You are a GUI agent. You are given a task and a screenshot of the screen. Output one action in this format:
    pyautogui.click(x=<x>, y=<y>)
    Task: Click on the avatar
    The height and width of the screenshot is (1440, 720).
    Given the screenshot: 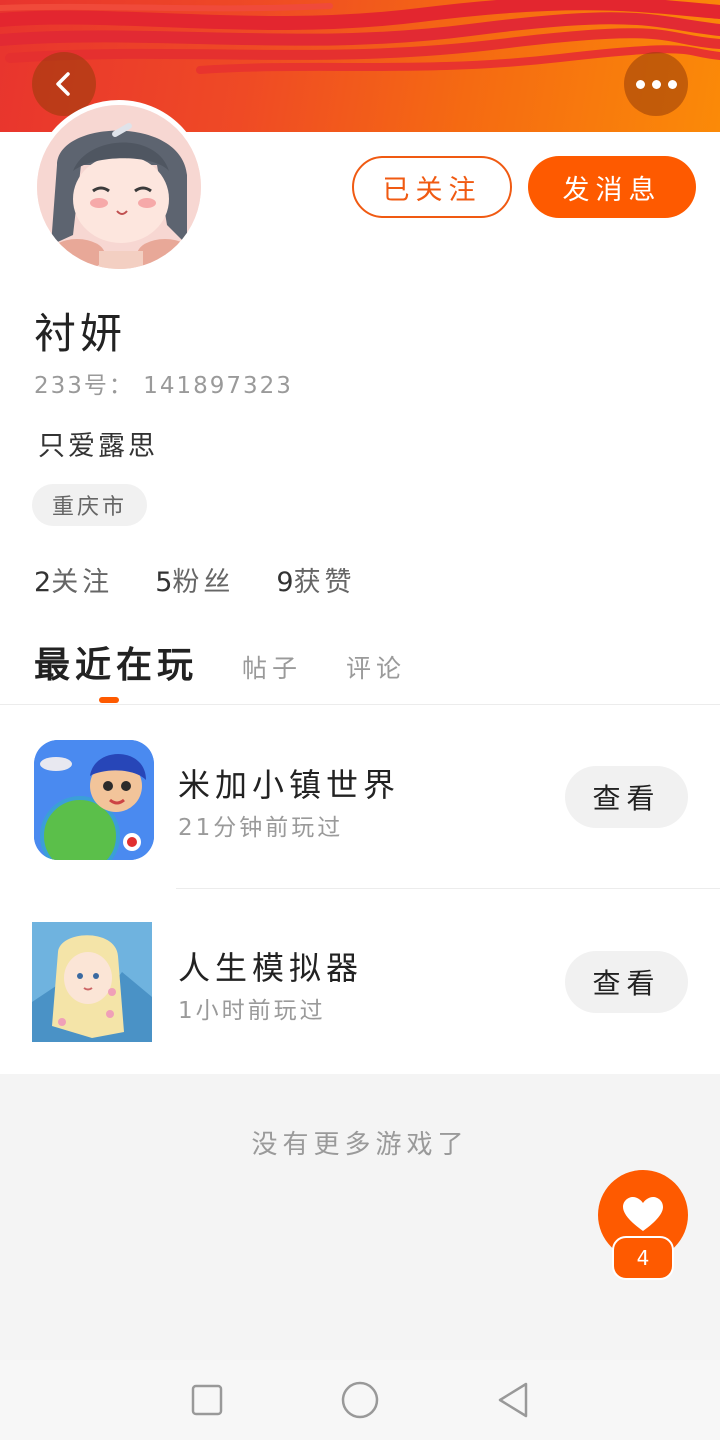 What is the action you would take?
    pyautogui.click(x=119, y=187)
    